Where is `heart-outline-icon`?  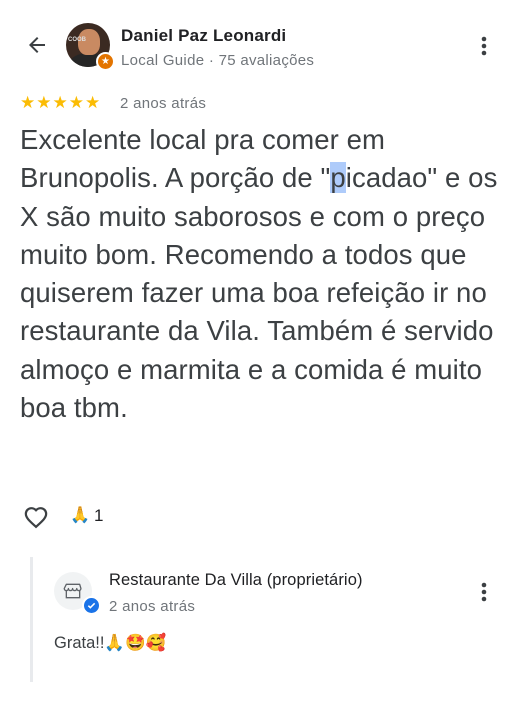 heart-outline-icon is located at coordinates (36, 518).